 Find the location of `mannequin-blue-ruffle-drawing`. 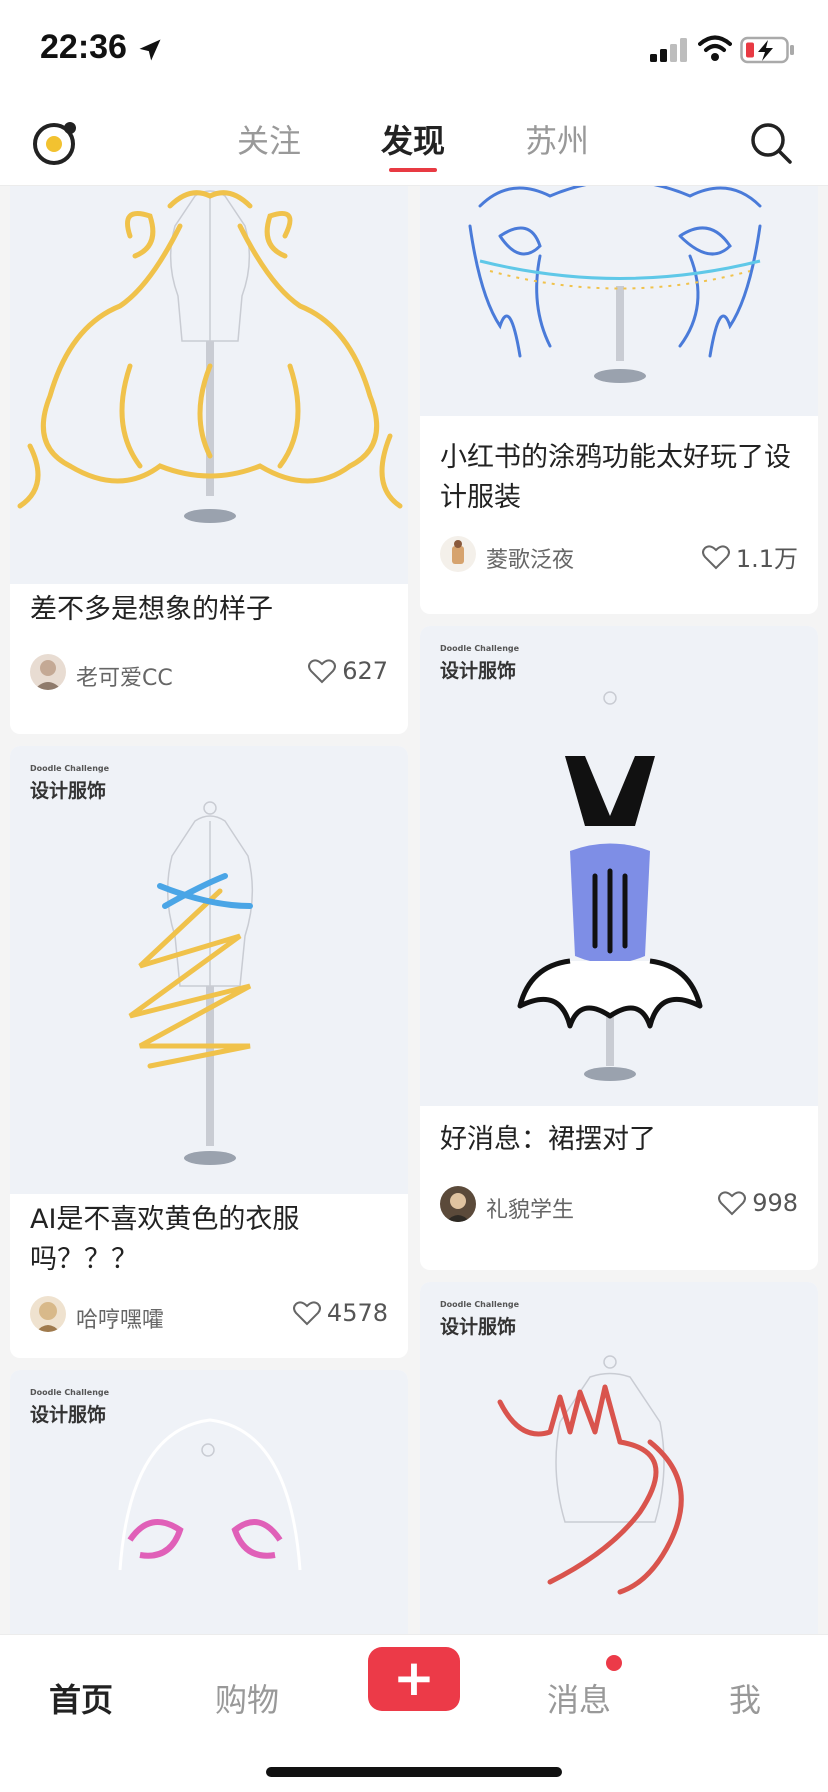

mannequin-blue-ruffle-drawing is located at coordinates (615, 284).